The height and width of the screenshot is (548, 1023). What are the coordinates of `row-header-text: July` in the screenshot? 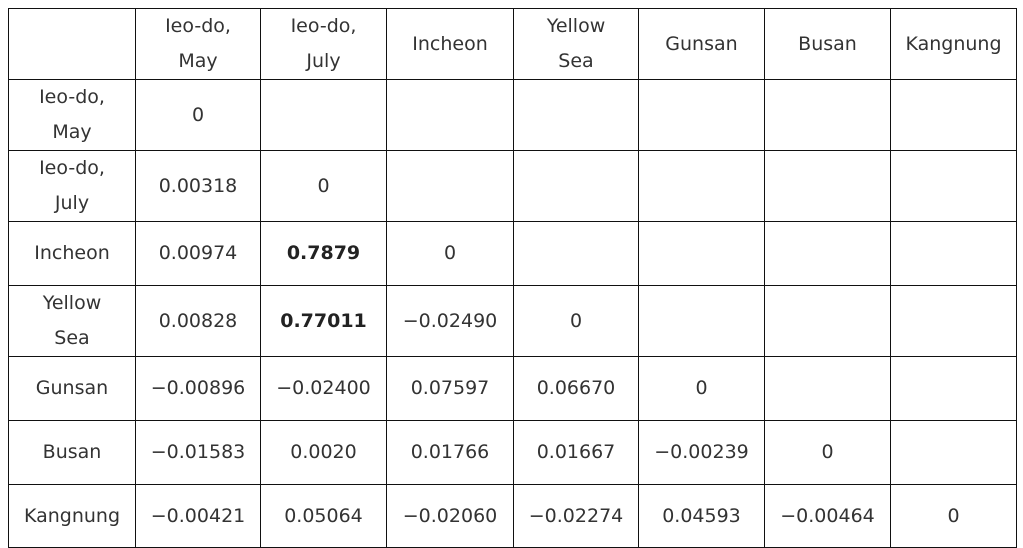 It's located at (72, 203).